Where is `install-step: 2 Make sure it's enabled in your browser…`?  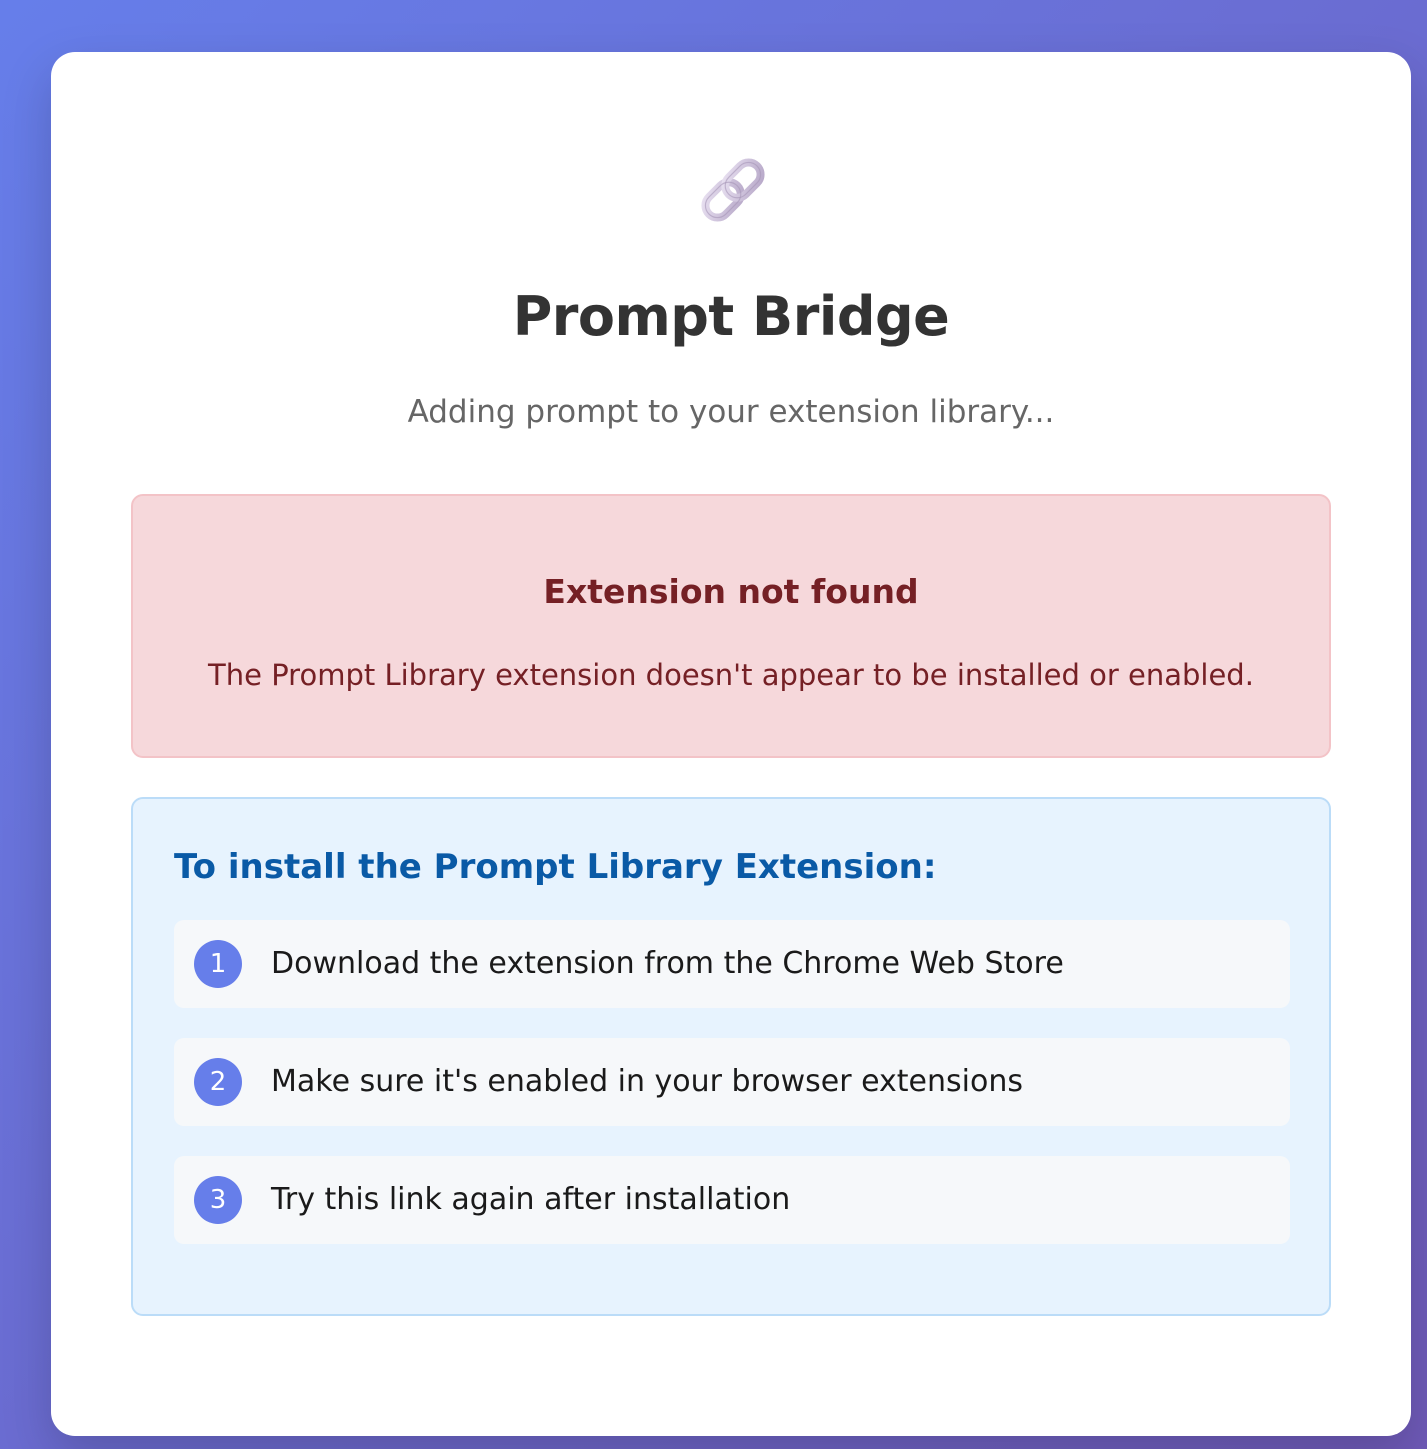 install-step: 2 Make sure it's enabled in your browser… is located at coordinates (732, 1082).